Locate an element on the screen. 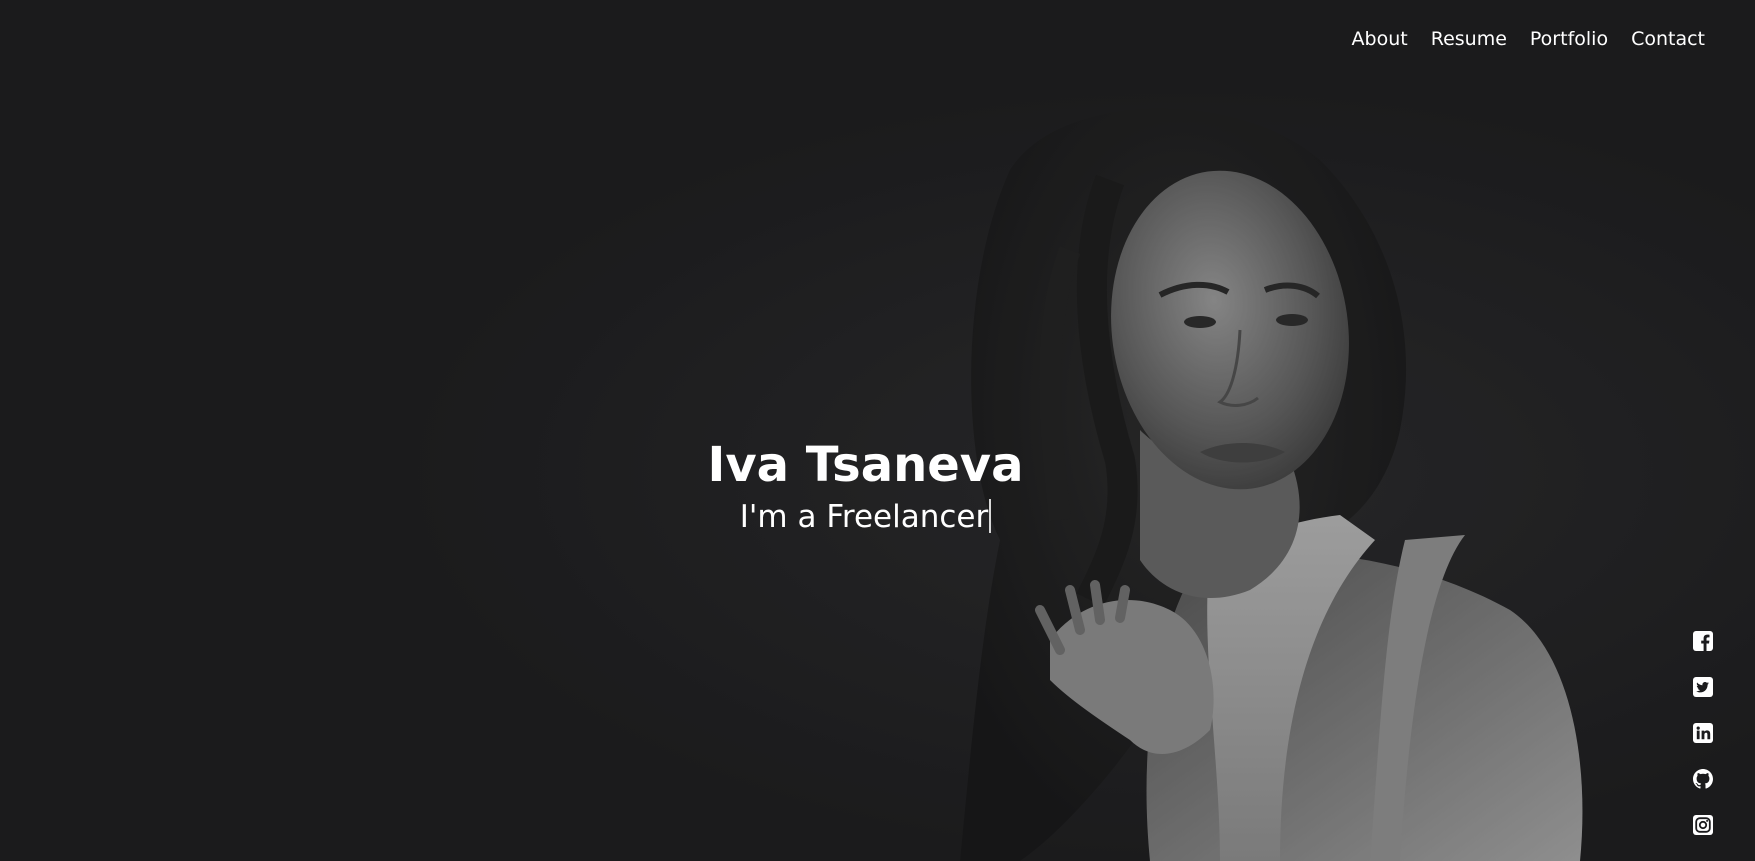 This screenshot has height=861, width=1755. social-links is located at coordinates (1703, 733).